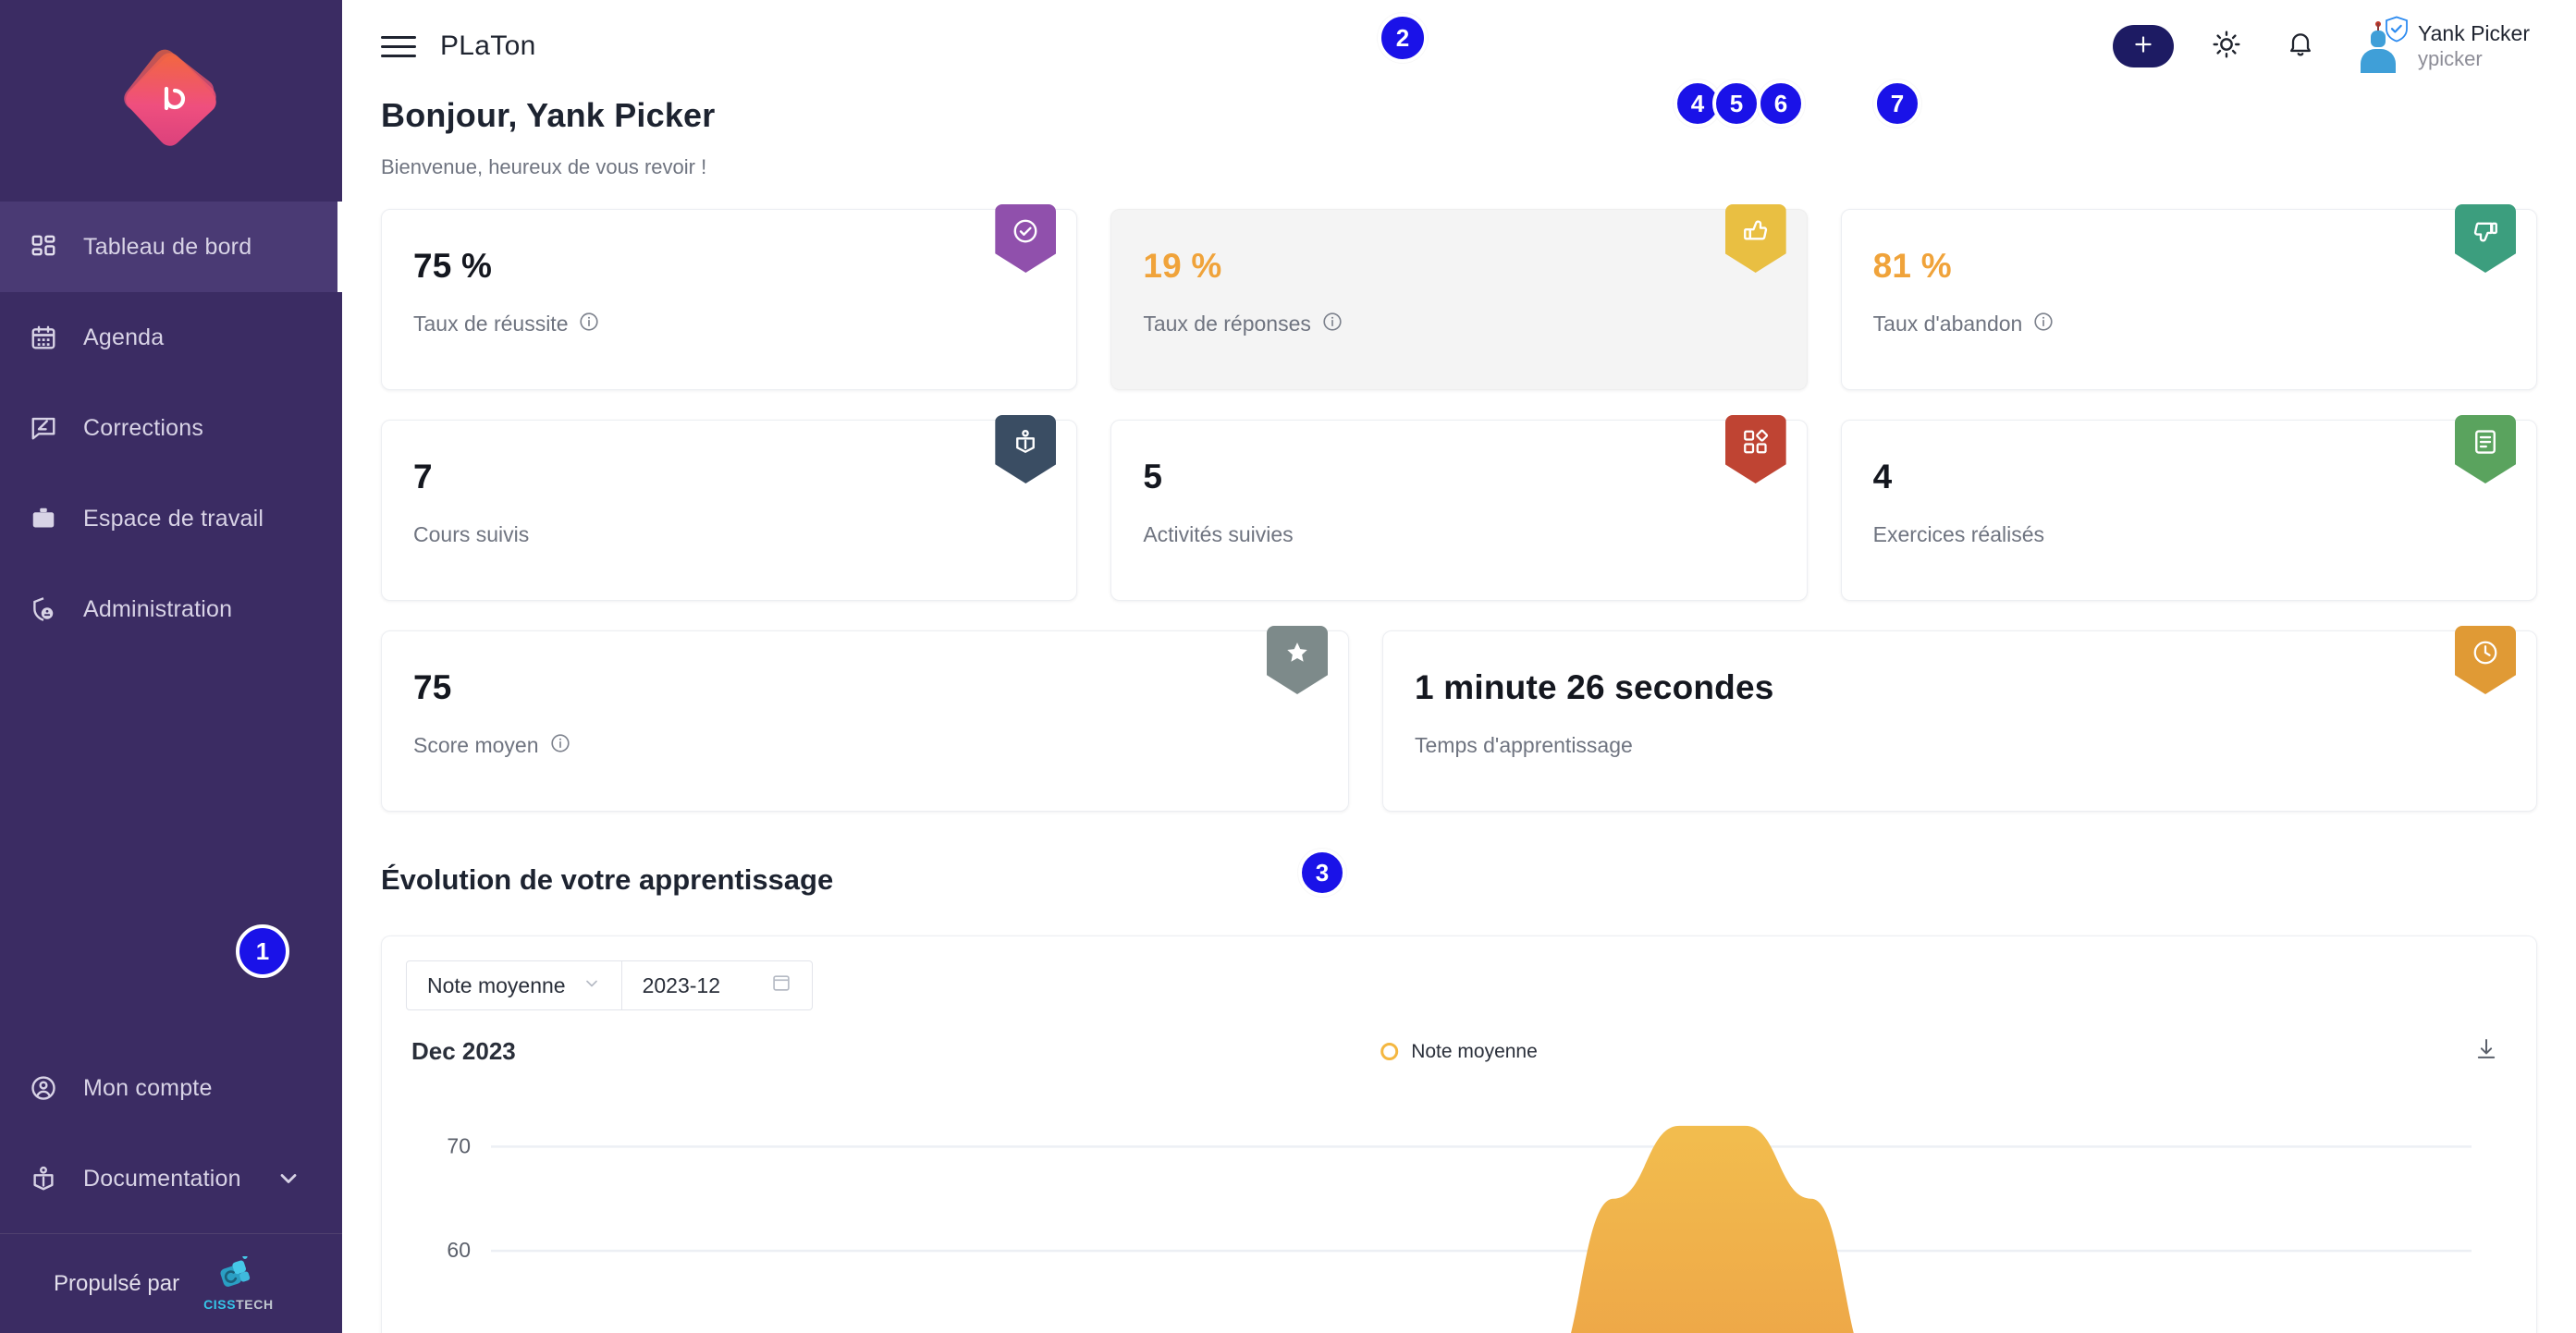  I want to click on avatar, so click(2380, 44).